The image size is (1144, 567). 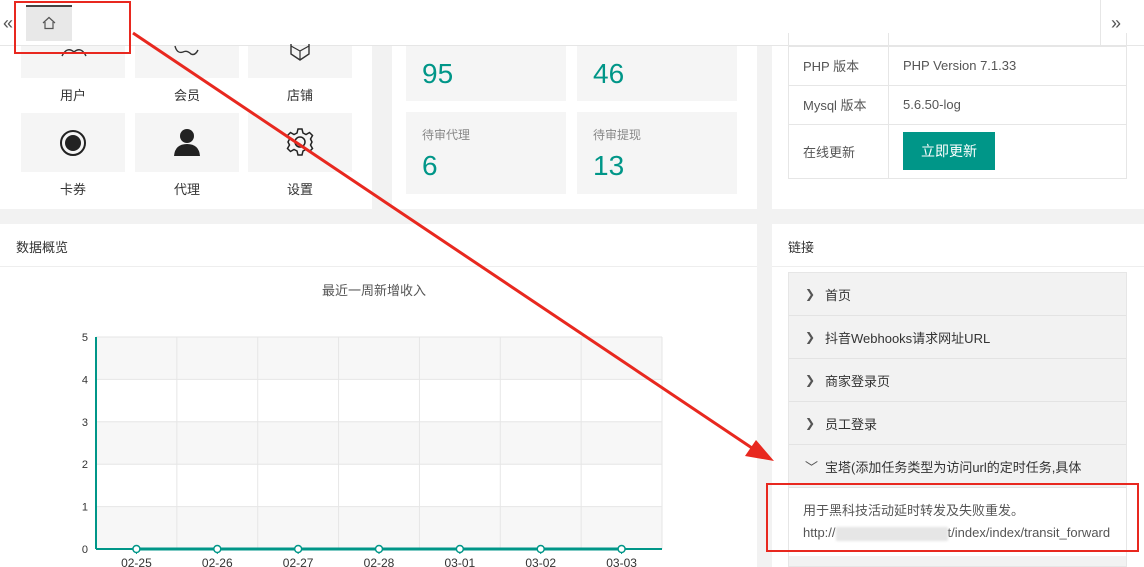 I want to click on y-tick-label: 2, so click(x=85, y=465).